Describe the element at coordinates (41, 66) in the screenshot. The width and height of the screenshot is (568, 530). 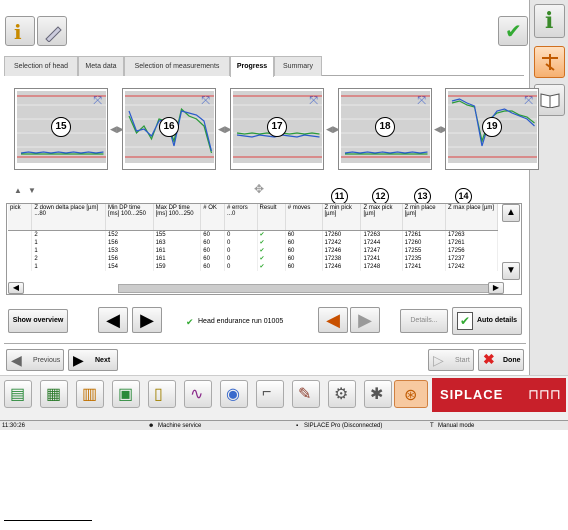
I see `tab-selection-of-head: Selection of head` at that location.